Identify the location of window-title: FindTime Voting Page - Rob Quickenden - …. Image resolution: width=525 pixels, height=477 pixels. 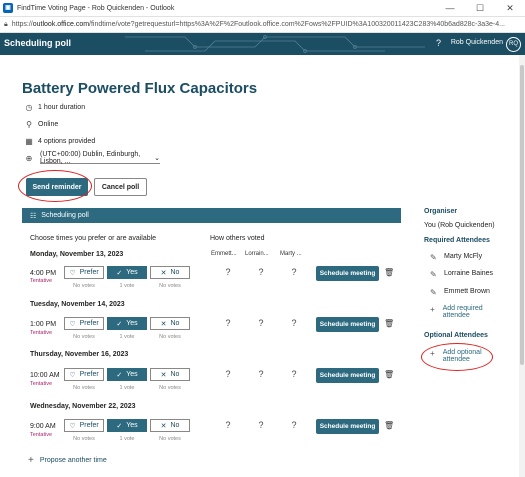
(96, 8).